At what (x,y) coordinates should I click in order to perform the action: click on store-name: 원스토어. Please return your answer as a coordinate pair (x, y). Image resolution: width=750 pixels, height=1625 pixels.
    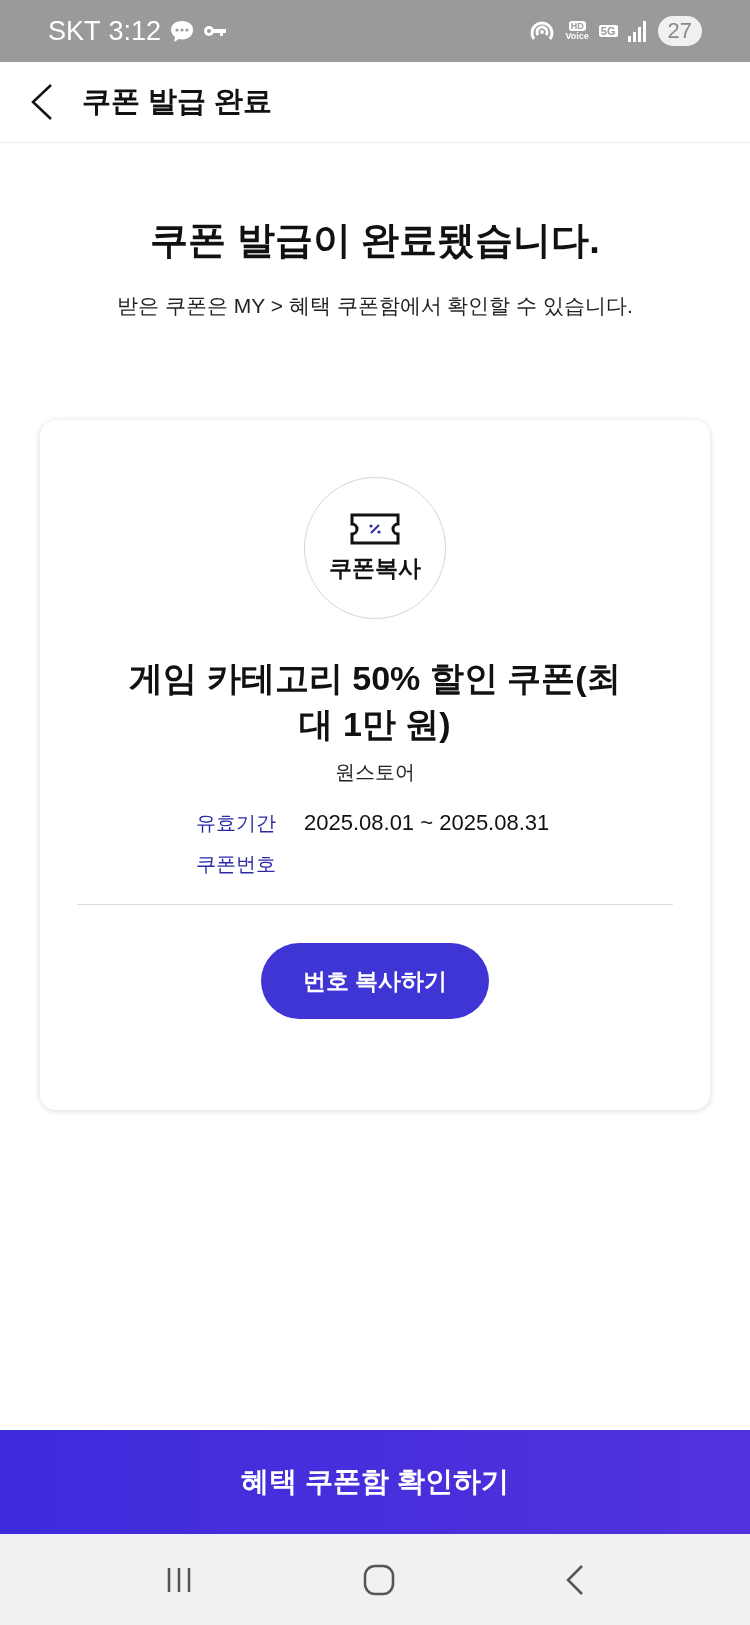
    Looking at the image, I should click on (375, 772).